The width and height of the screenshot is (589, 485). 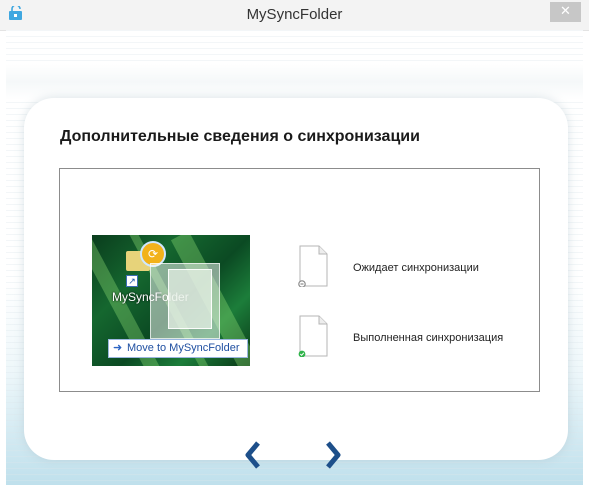 I want to click on context-menu-item: ➜ Move to MySyncFolder, so click(x=178, y=348).